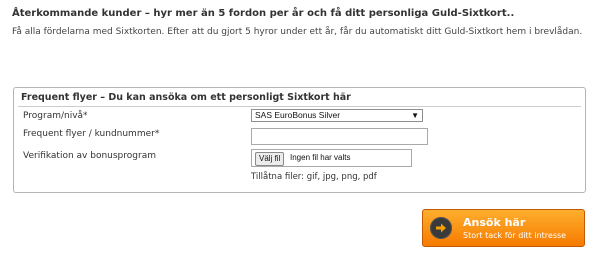 This screenshot has width=600, height=256. What do you see at coordinates (415, 115) in the screenshot?
I see `dropdown-arrow-icon: ▼` at bounding box center [415, 115].